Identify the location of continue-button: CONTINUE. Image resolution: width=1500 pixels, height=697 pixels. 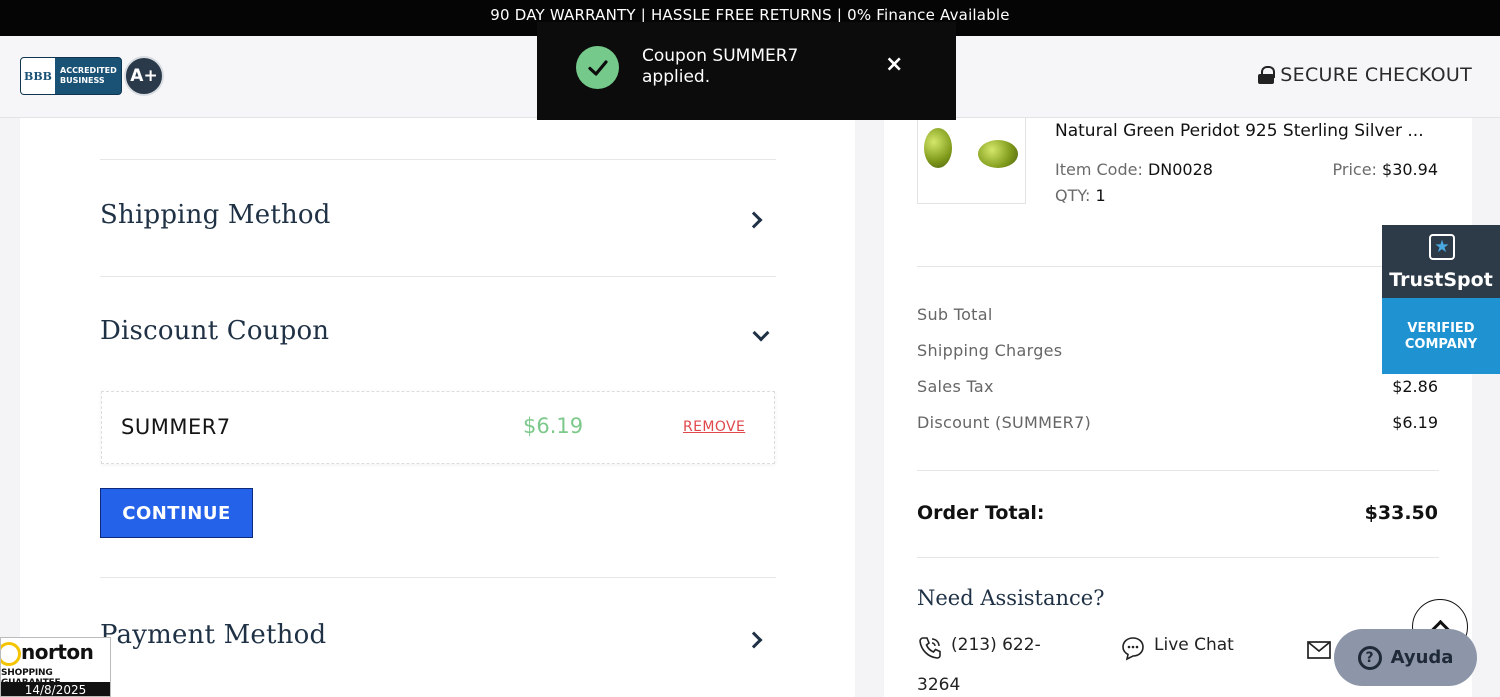
(176, 513).